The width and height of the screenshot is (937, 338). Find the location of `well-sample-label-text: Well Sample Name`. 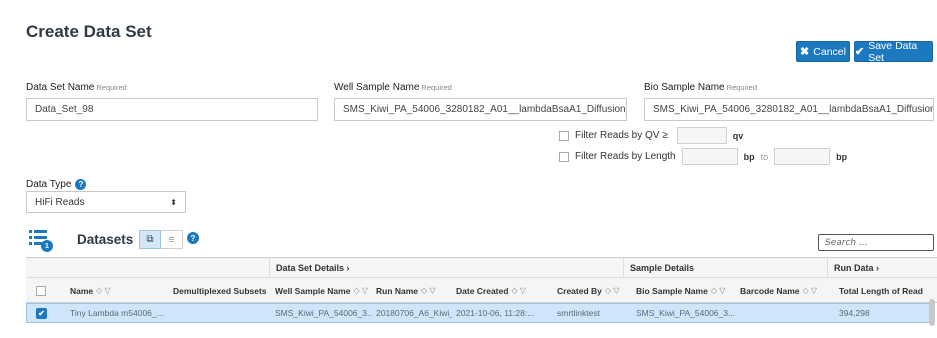

well-sample-label-text: Well Sample Name is located at coordinates (377, 87).